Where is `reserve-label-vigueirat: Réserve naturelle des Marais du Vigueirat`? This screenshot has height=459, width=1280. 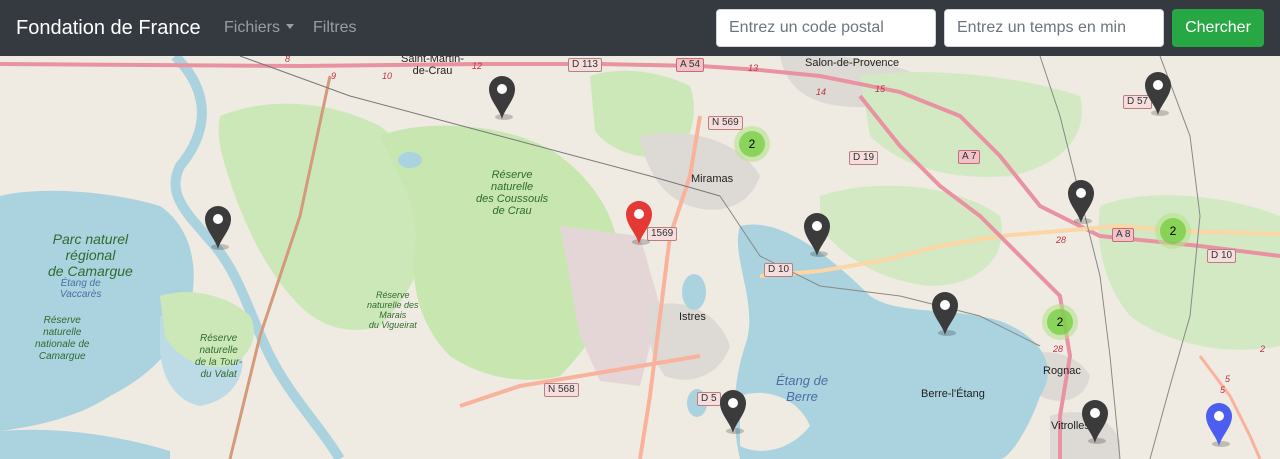
reserve-label-vigueirat: Réserve naturelle des Marais du Vigueirat is located at coordinates (393, 310).